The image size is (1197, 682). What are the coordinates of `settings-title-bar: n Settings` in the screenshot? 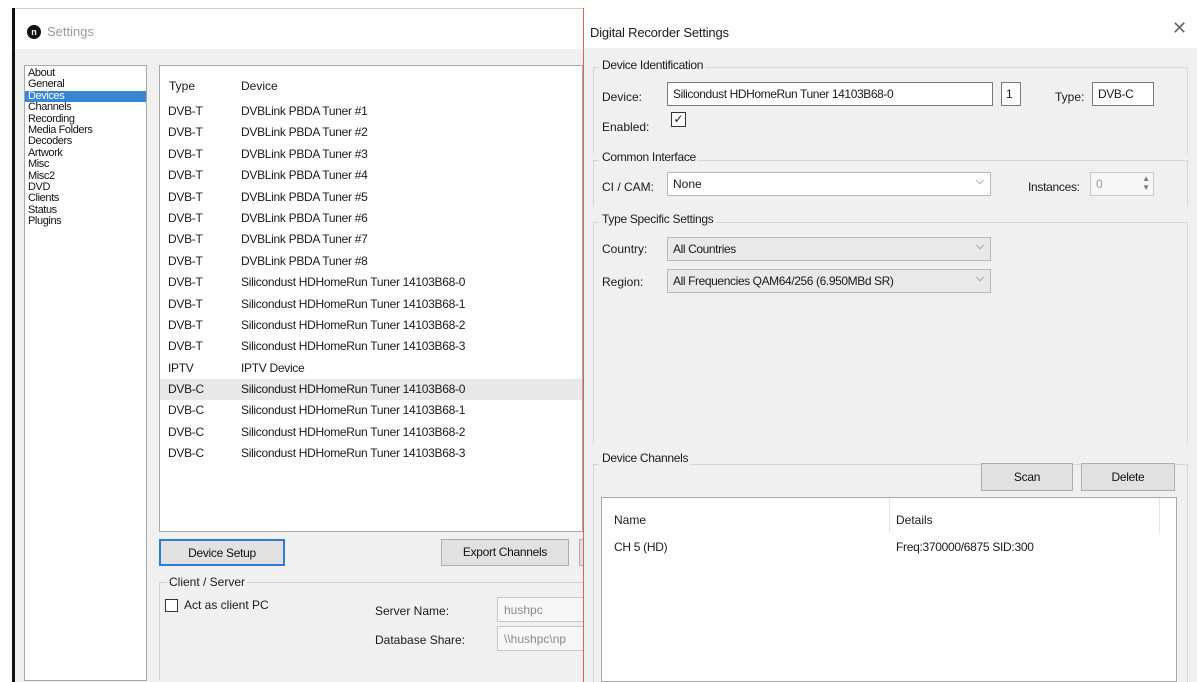 It's located at (300, 29).